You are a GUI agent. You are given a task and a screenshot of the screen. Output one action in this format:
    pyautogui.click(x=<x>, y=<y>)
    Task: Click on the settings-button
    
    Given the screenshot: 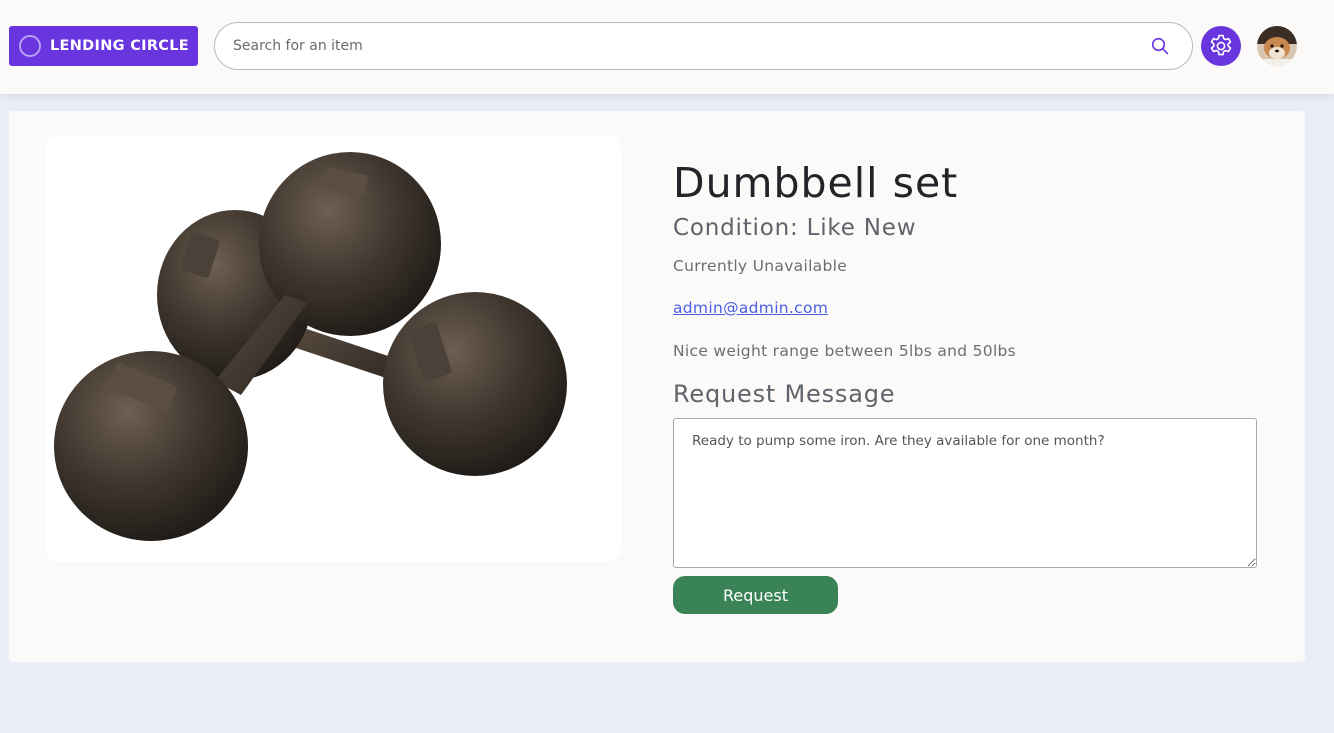 What is the action you would take?
    pyautogui.click(x=1221, y=46)
    